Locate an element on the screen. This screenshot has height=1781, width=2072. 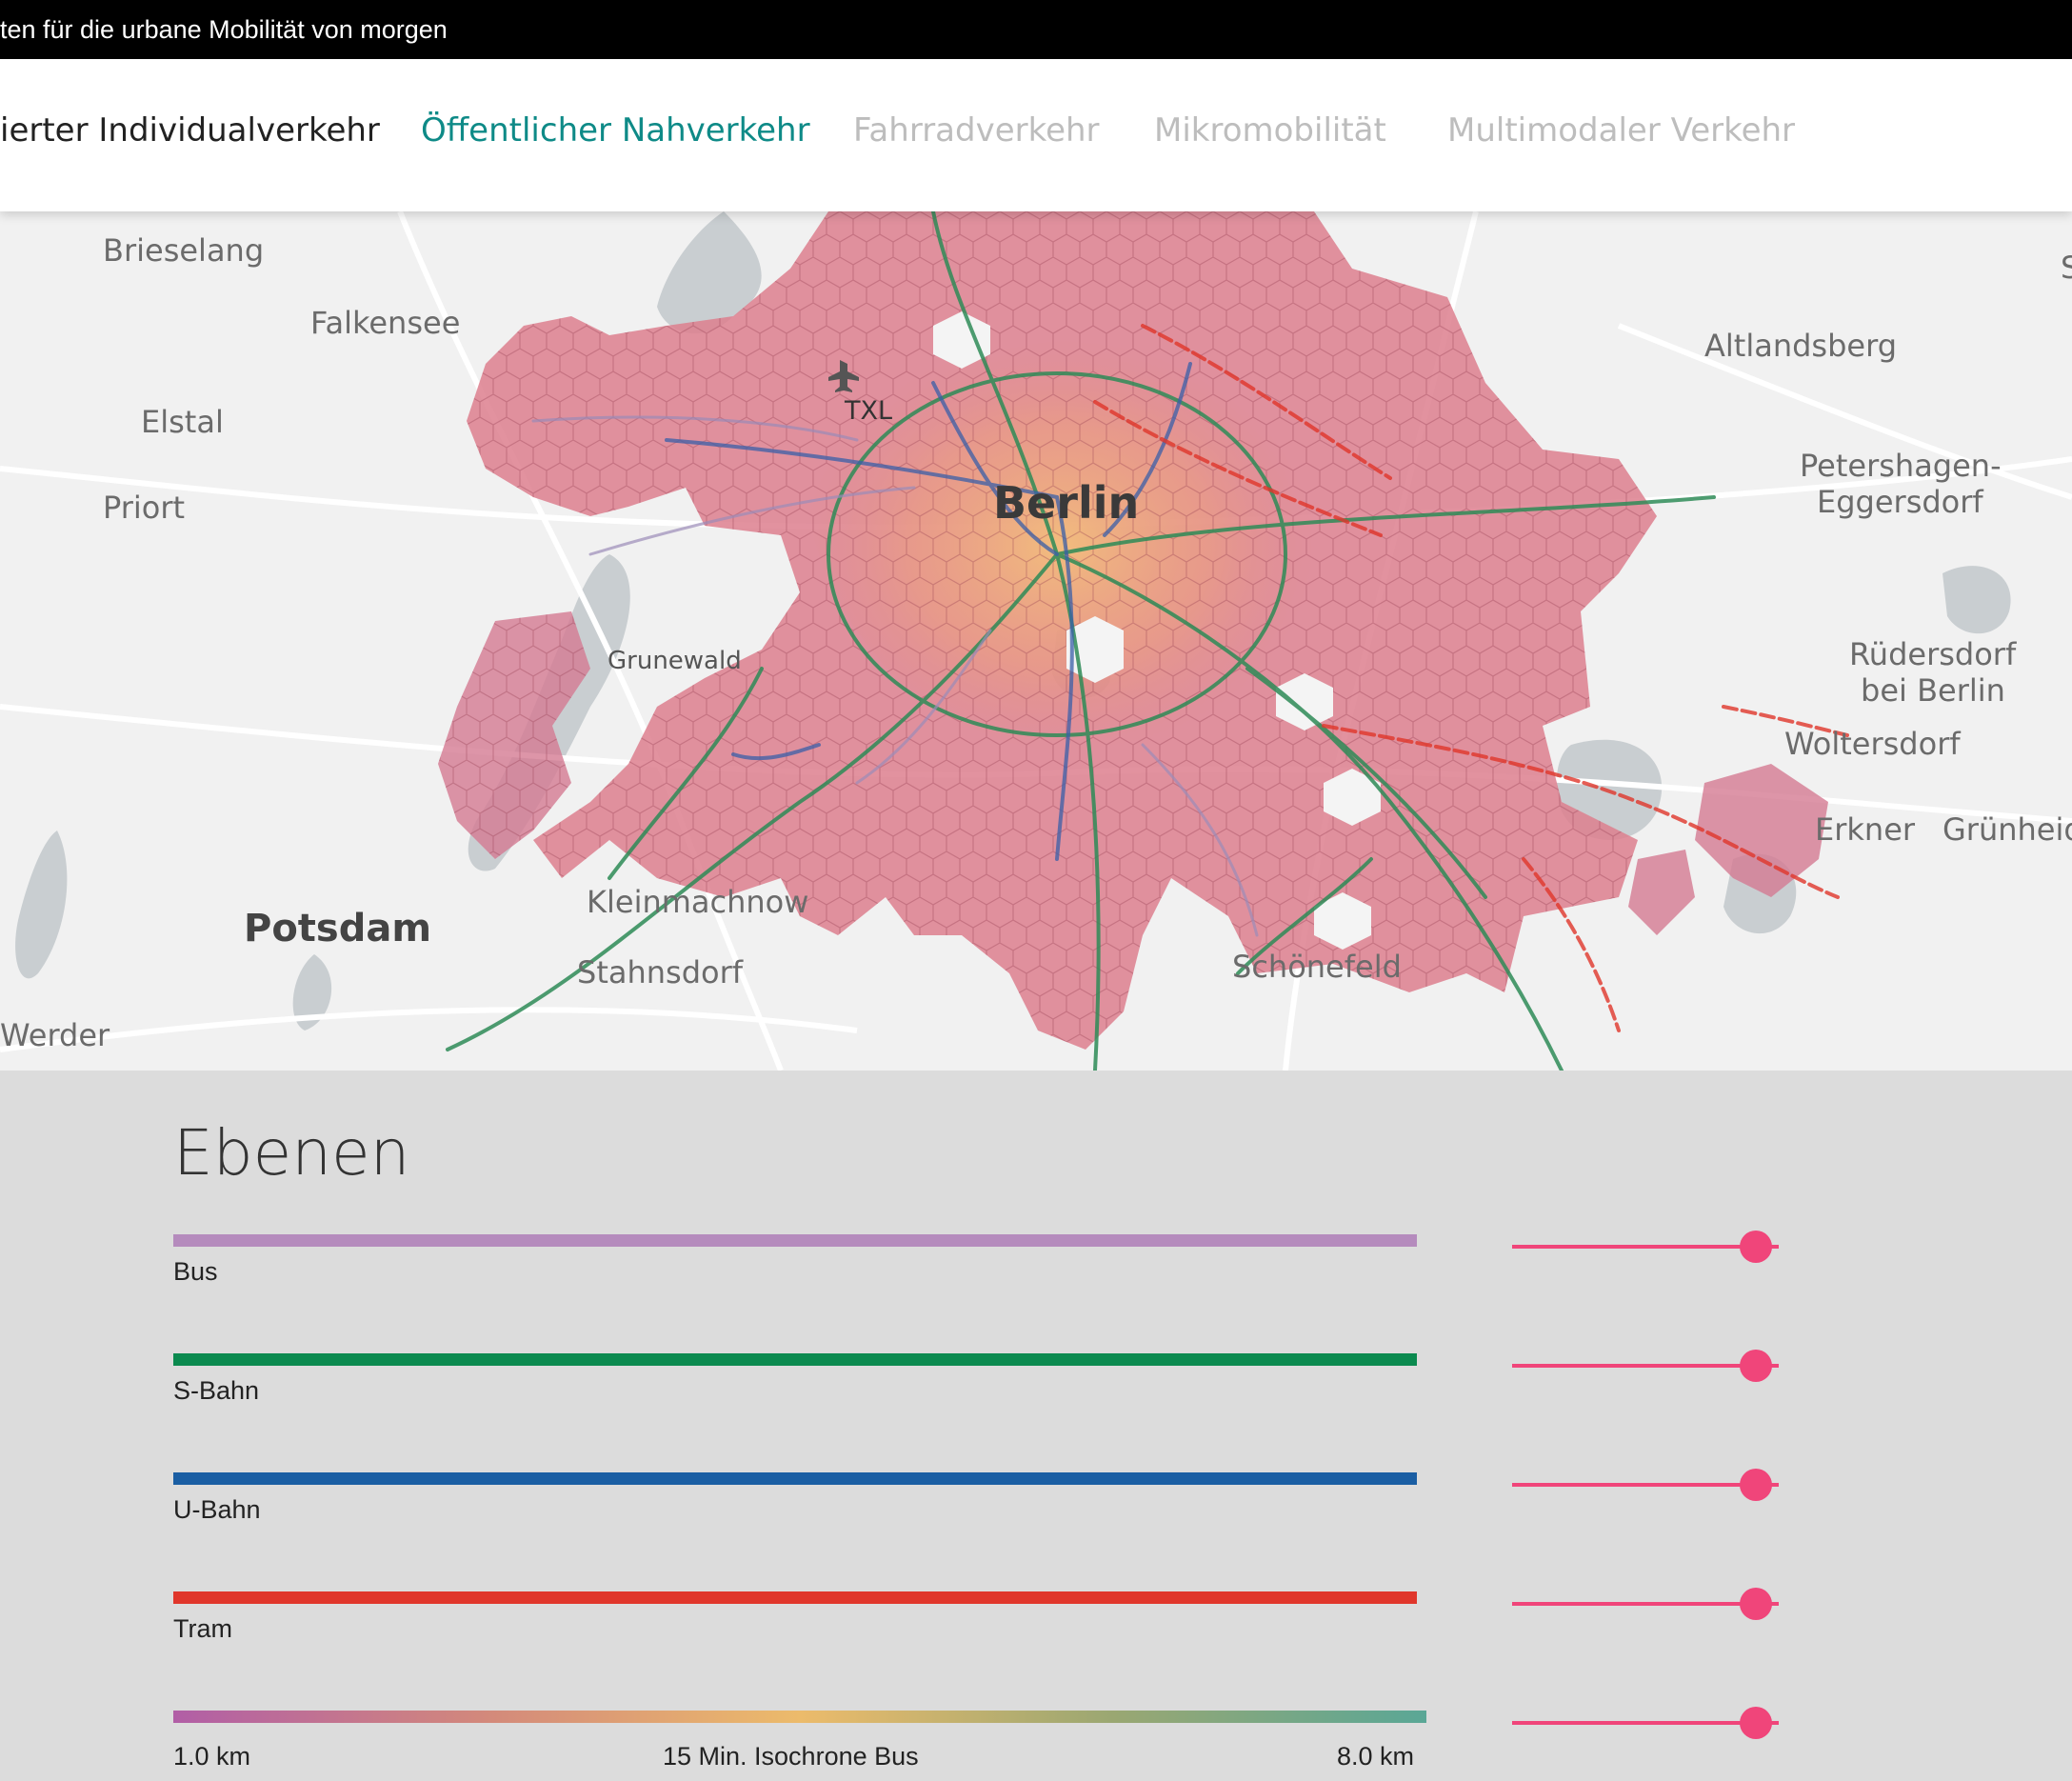
place-label: Petershagen- is located at coordinates (1901, 466).